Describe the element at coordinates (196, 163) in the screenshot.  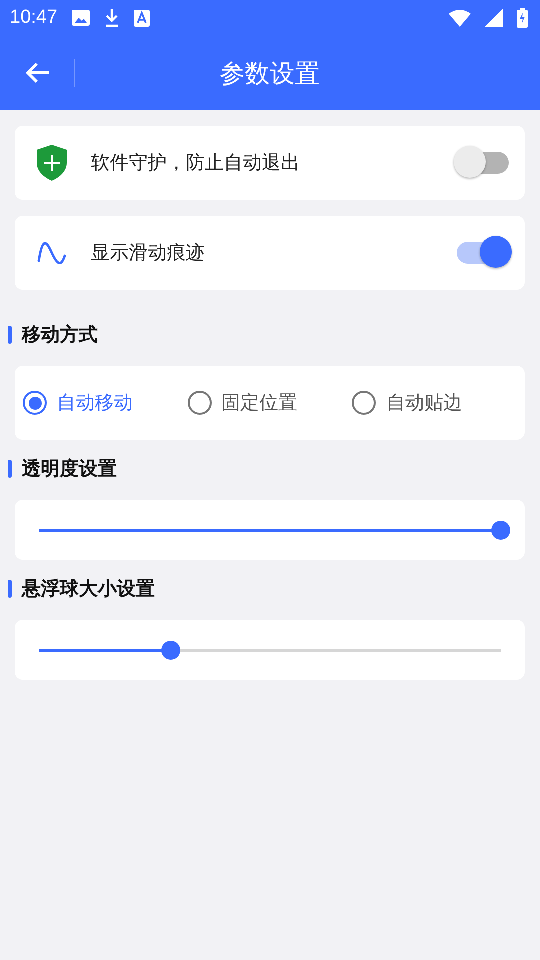
I see `setting-label: 软件守护，防止自动退出` at that location.